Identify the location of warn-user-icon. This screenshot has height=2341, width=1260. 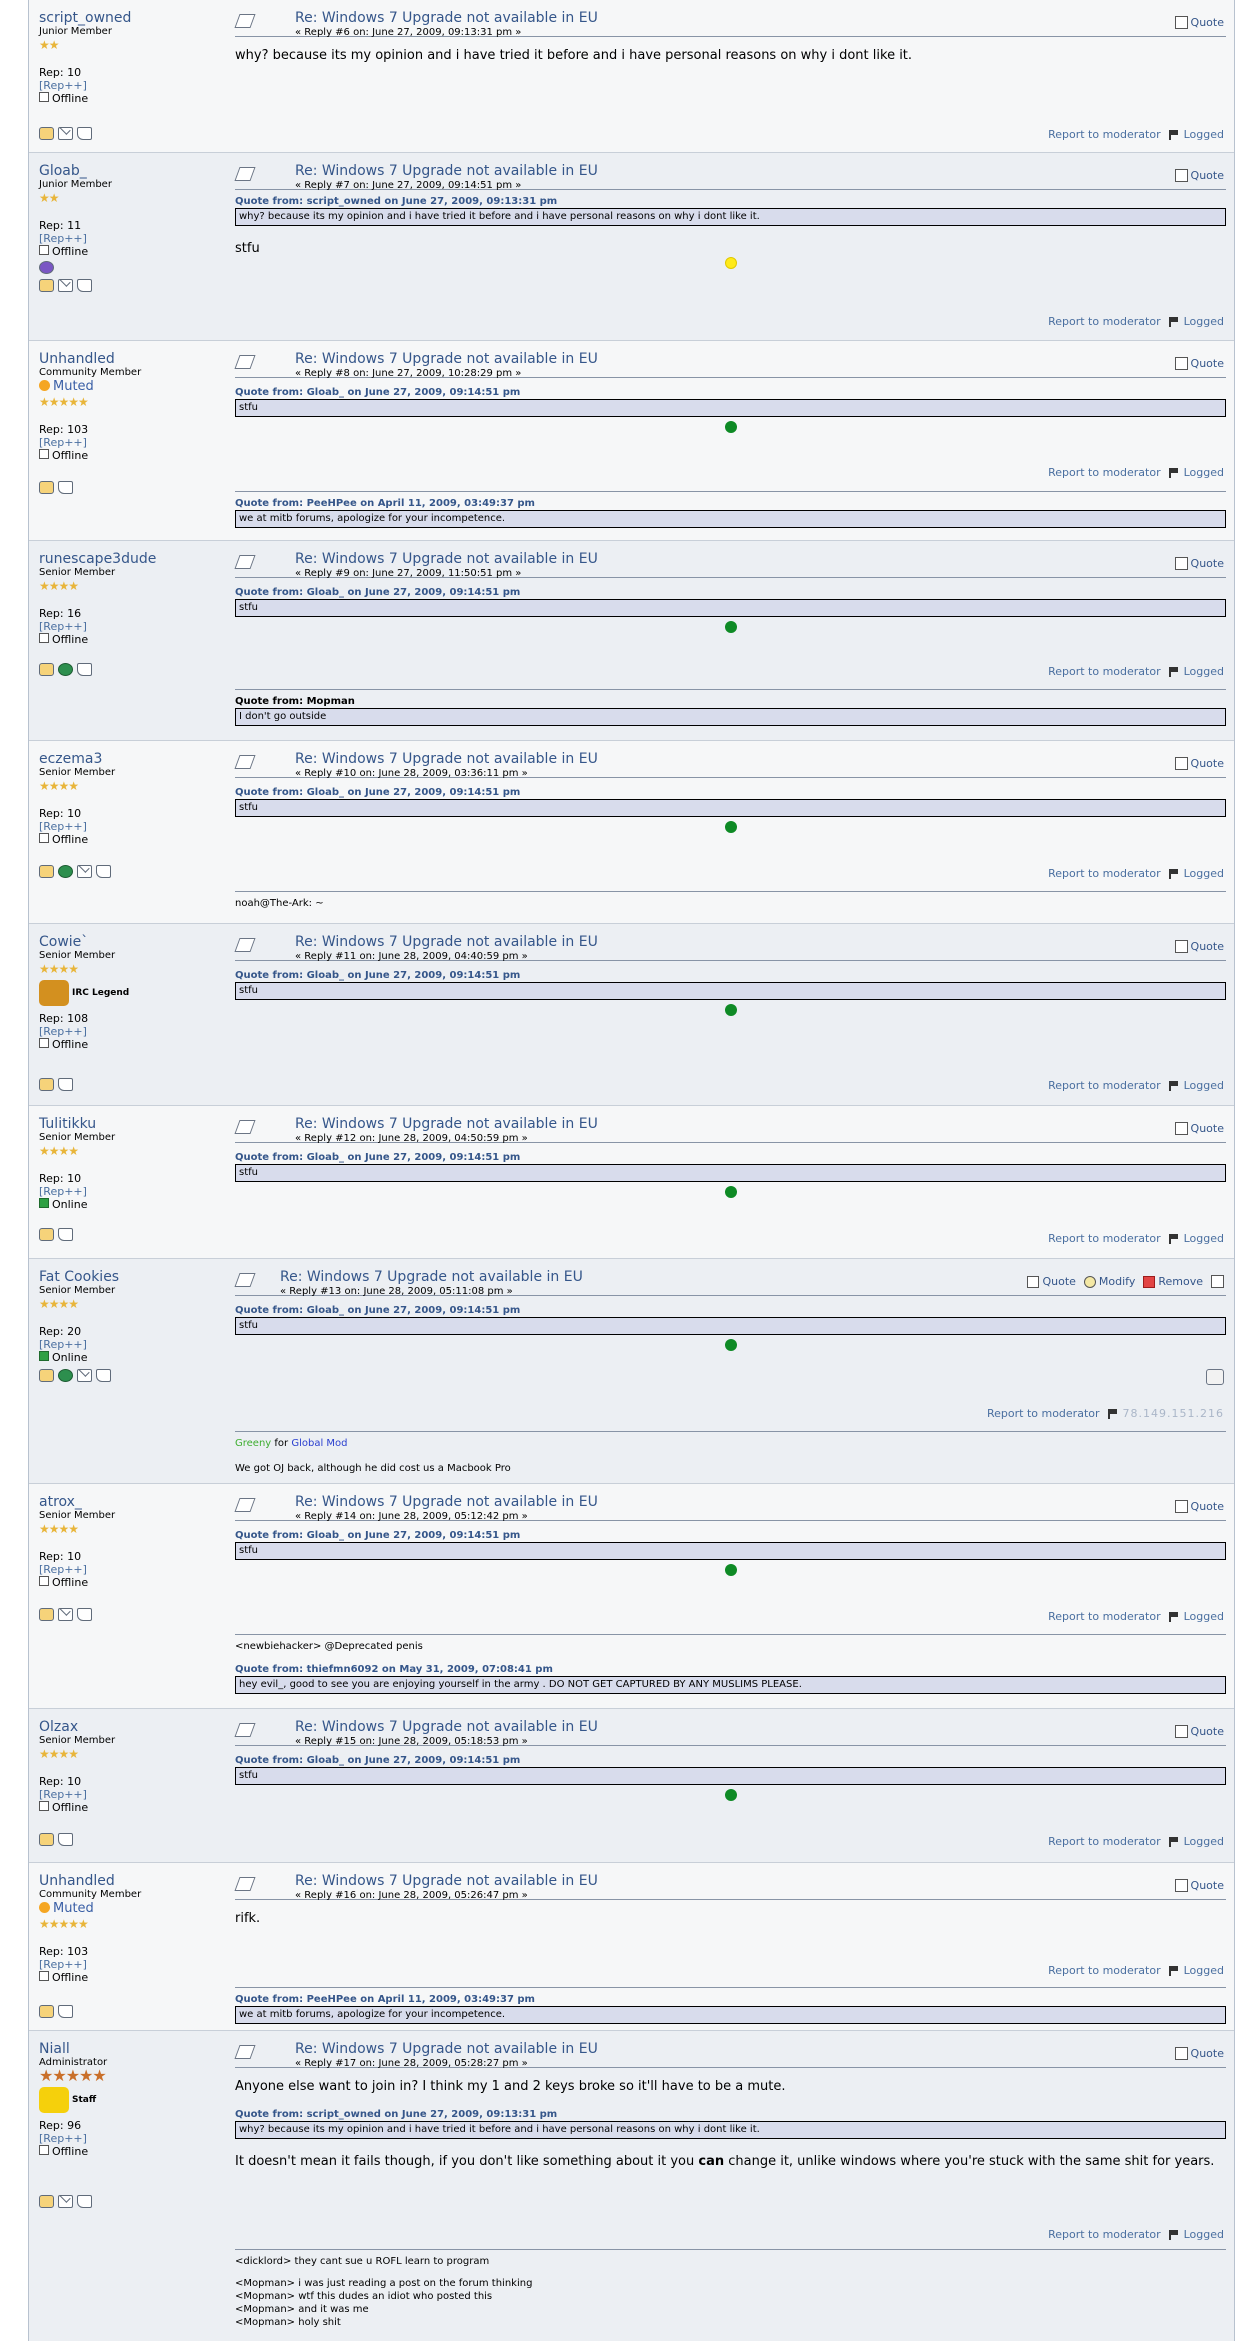
(1215, 1377).